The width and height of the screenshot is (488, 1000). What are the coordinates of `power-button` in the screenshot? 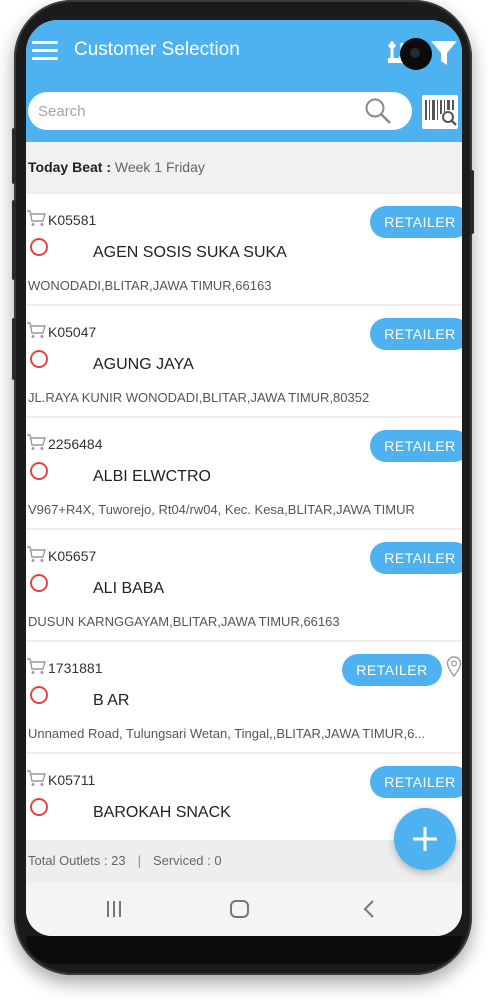 It's located at (472, 202).